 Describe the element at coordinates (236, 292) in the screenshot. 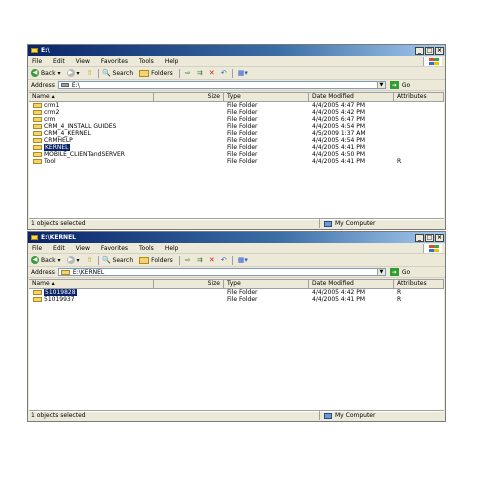

I see `table-row: 51019828 File Folder 4/4/2005 4:42 PM R` at that location.